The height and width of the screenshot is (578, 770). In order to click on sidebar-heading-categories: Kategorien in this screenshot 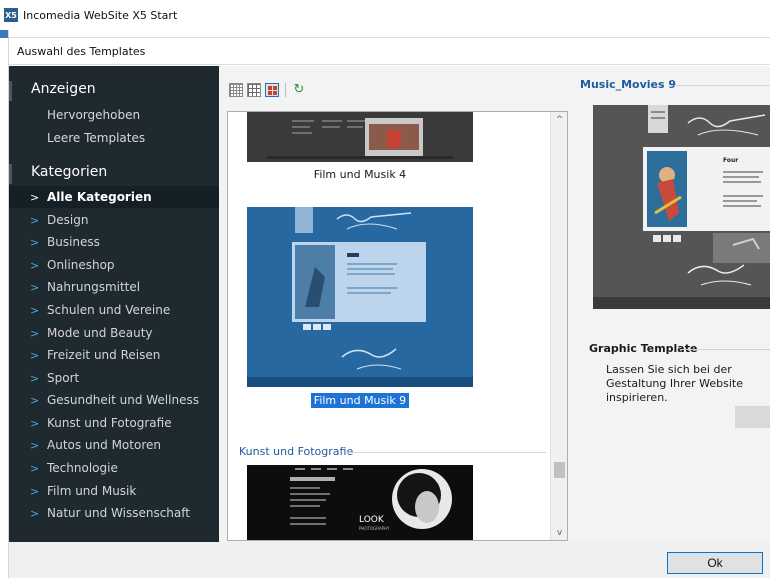, I will do `click(69, 172)`.